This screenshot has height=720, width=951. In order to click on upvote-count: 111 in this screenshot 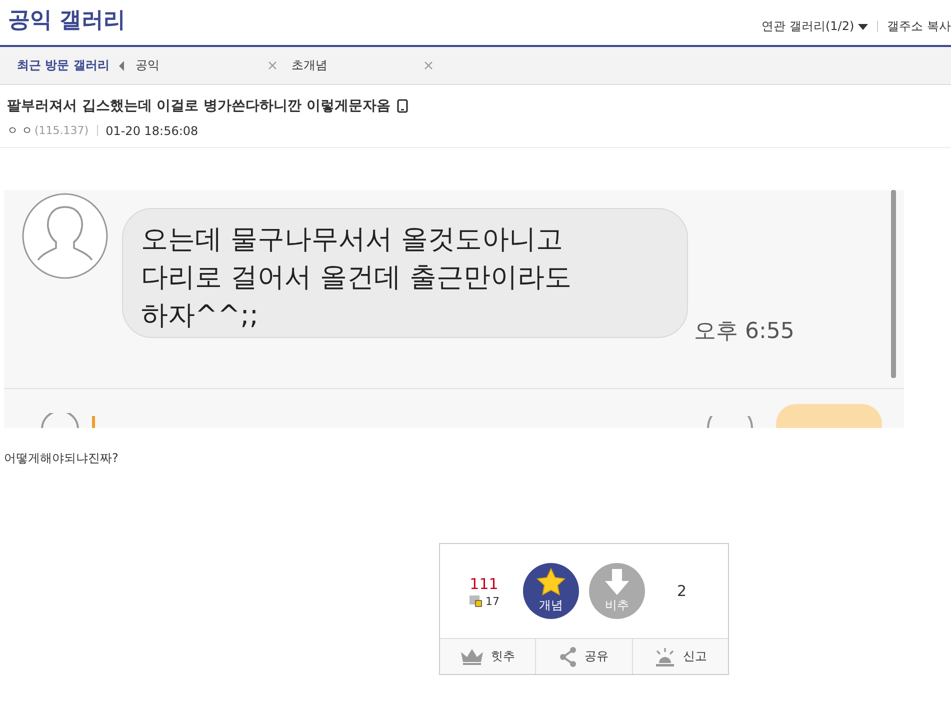, I will do `click(484, 583)`.